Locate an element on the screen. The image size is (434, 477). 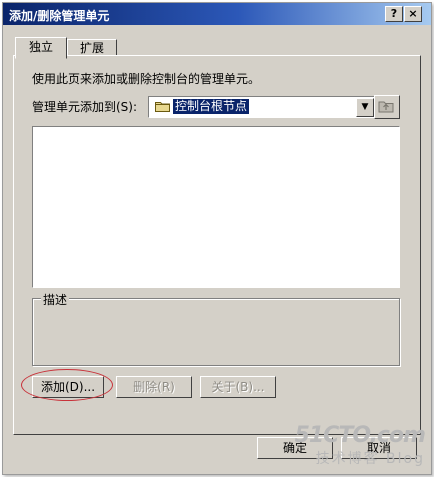
site-watermark: 51CTO.com 技术博客 Blog is located at coordinates (360, 445).